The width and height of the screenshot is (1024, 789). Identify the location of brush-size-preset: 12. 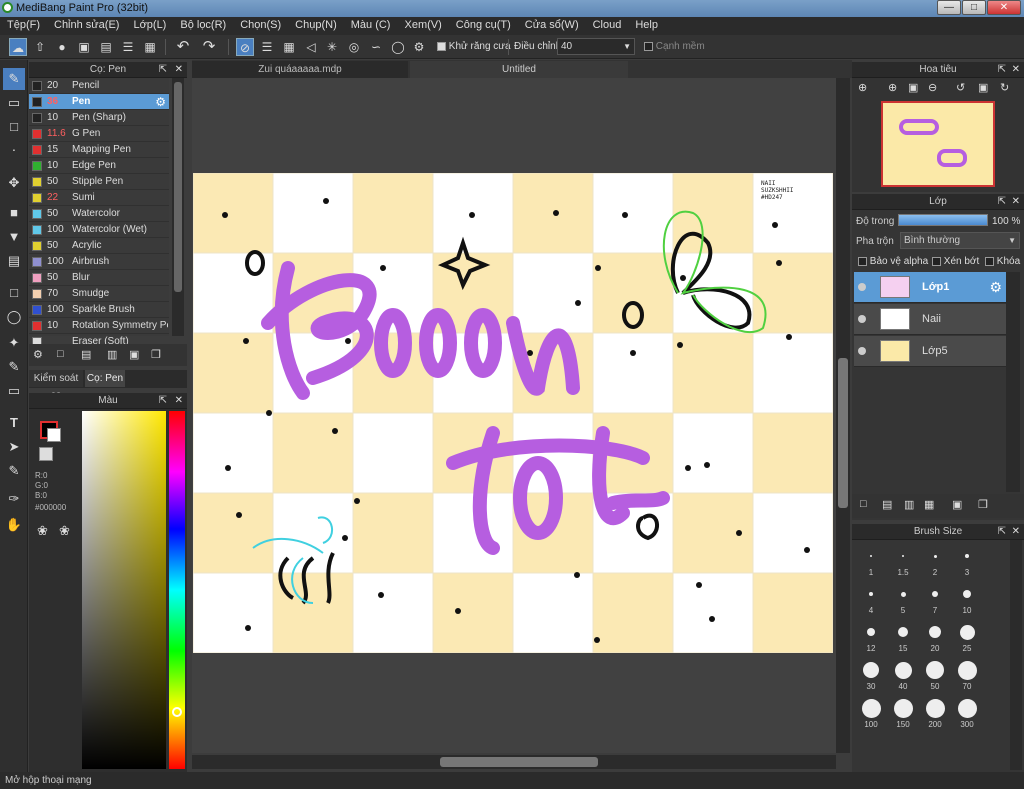
(871, 638).